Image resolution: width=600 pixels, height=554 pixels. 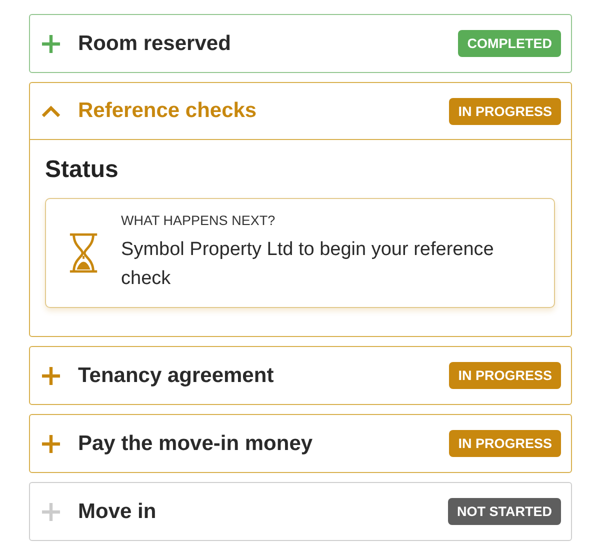 What do you see at coordinates (509, 43) in the screenshot?
I see `status-badge: COMPLETED` at bounding box center [509, 43].